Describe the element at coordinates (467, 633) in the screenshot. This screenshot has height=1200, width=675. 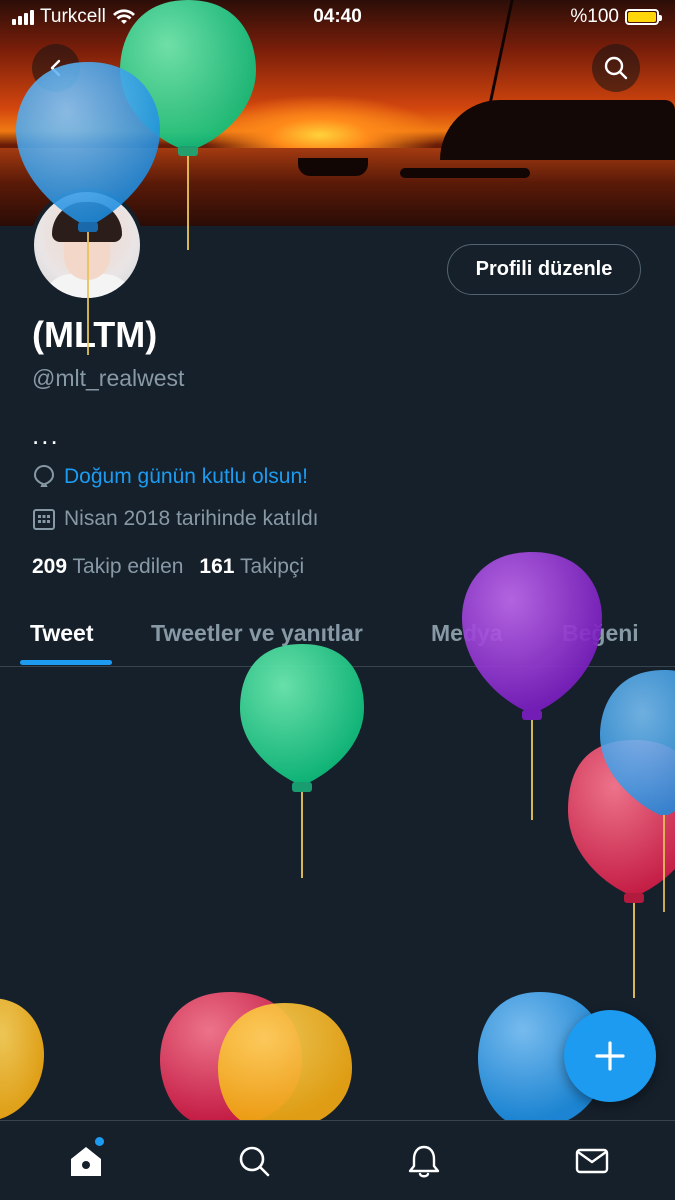
I see `tab-media: Medya` at that location.